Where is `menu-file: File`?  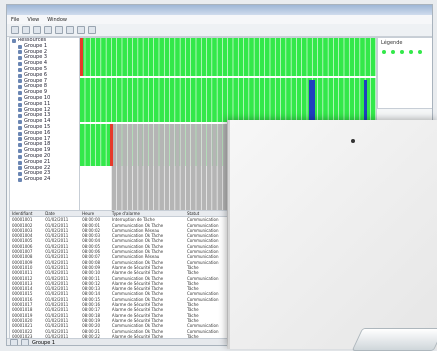
menu-file: File is located at coordinates (15, 20).